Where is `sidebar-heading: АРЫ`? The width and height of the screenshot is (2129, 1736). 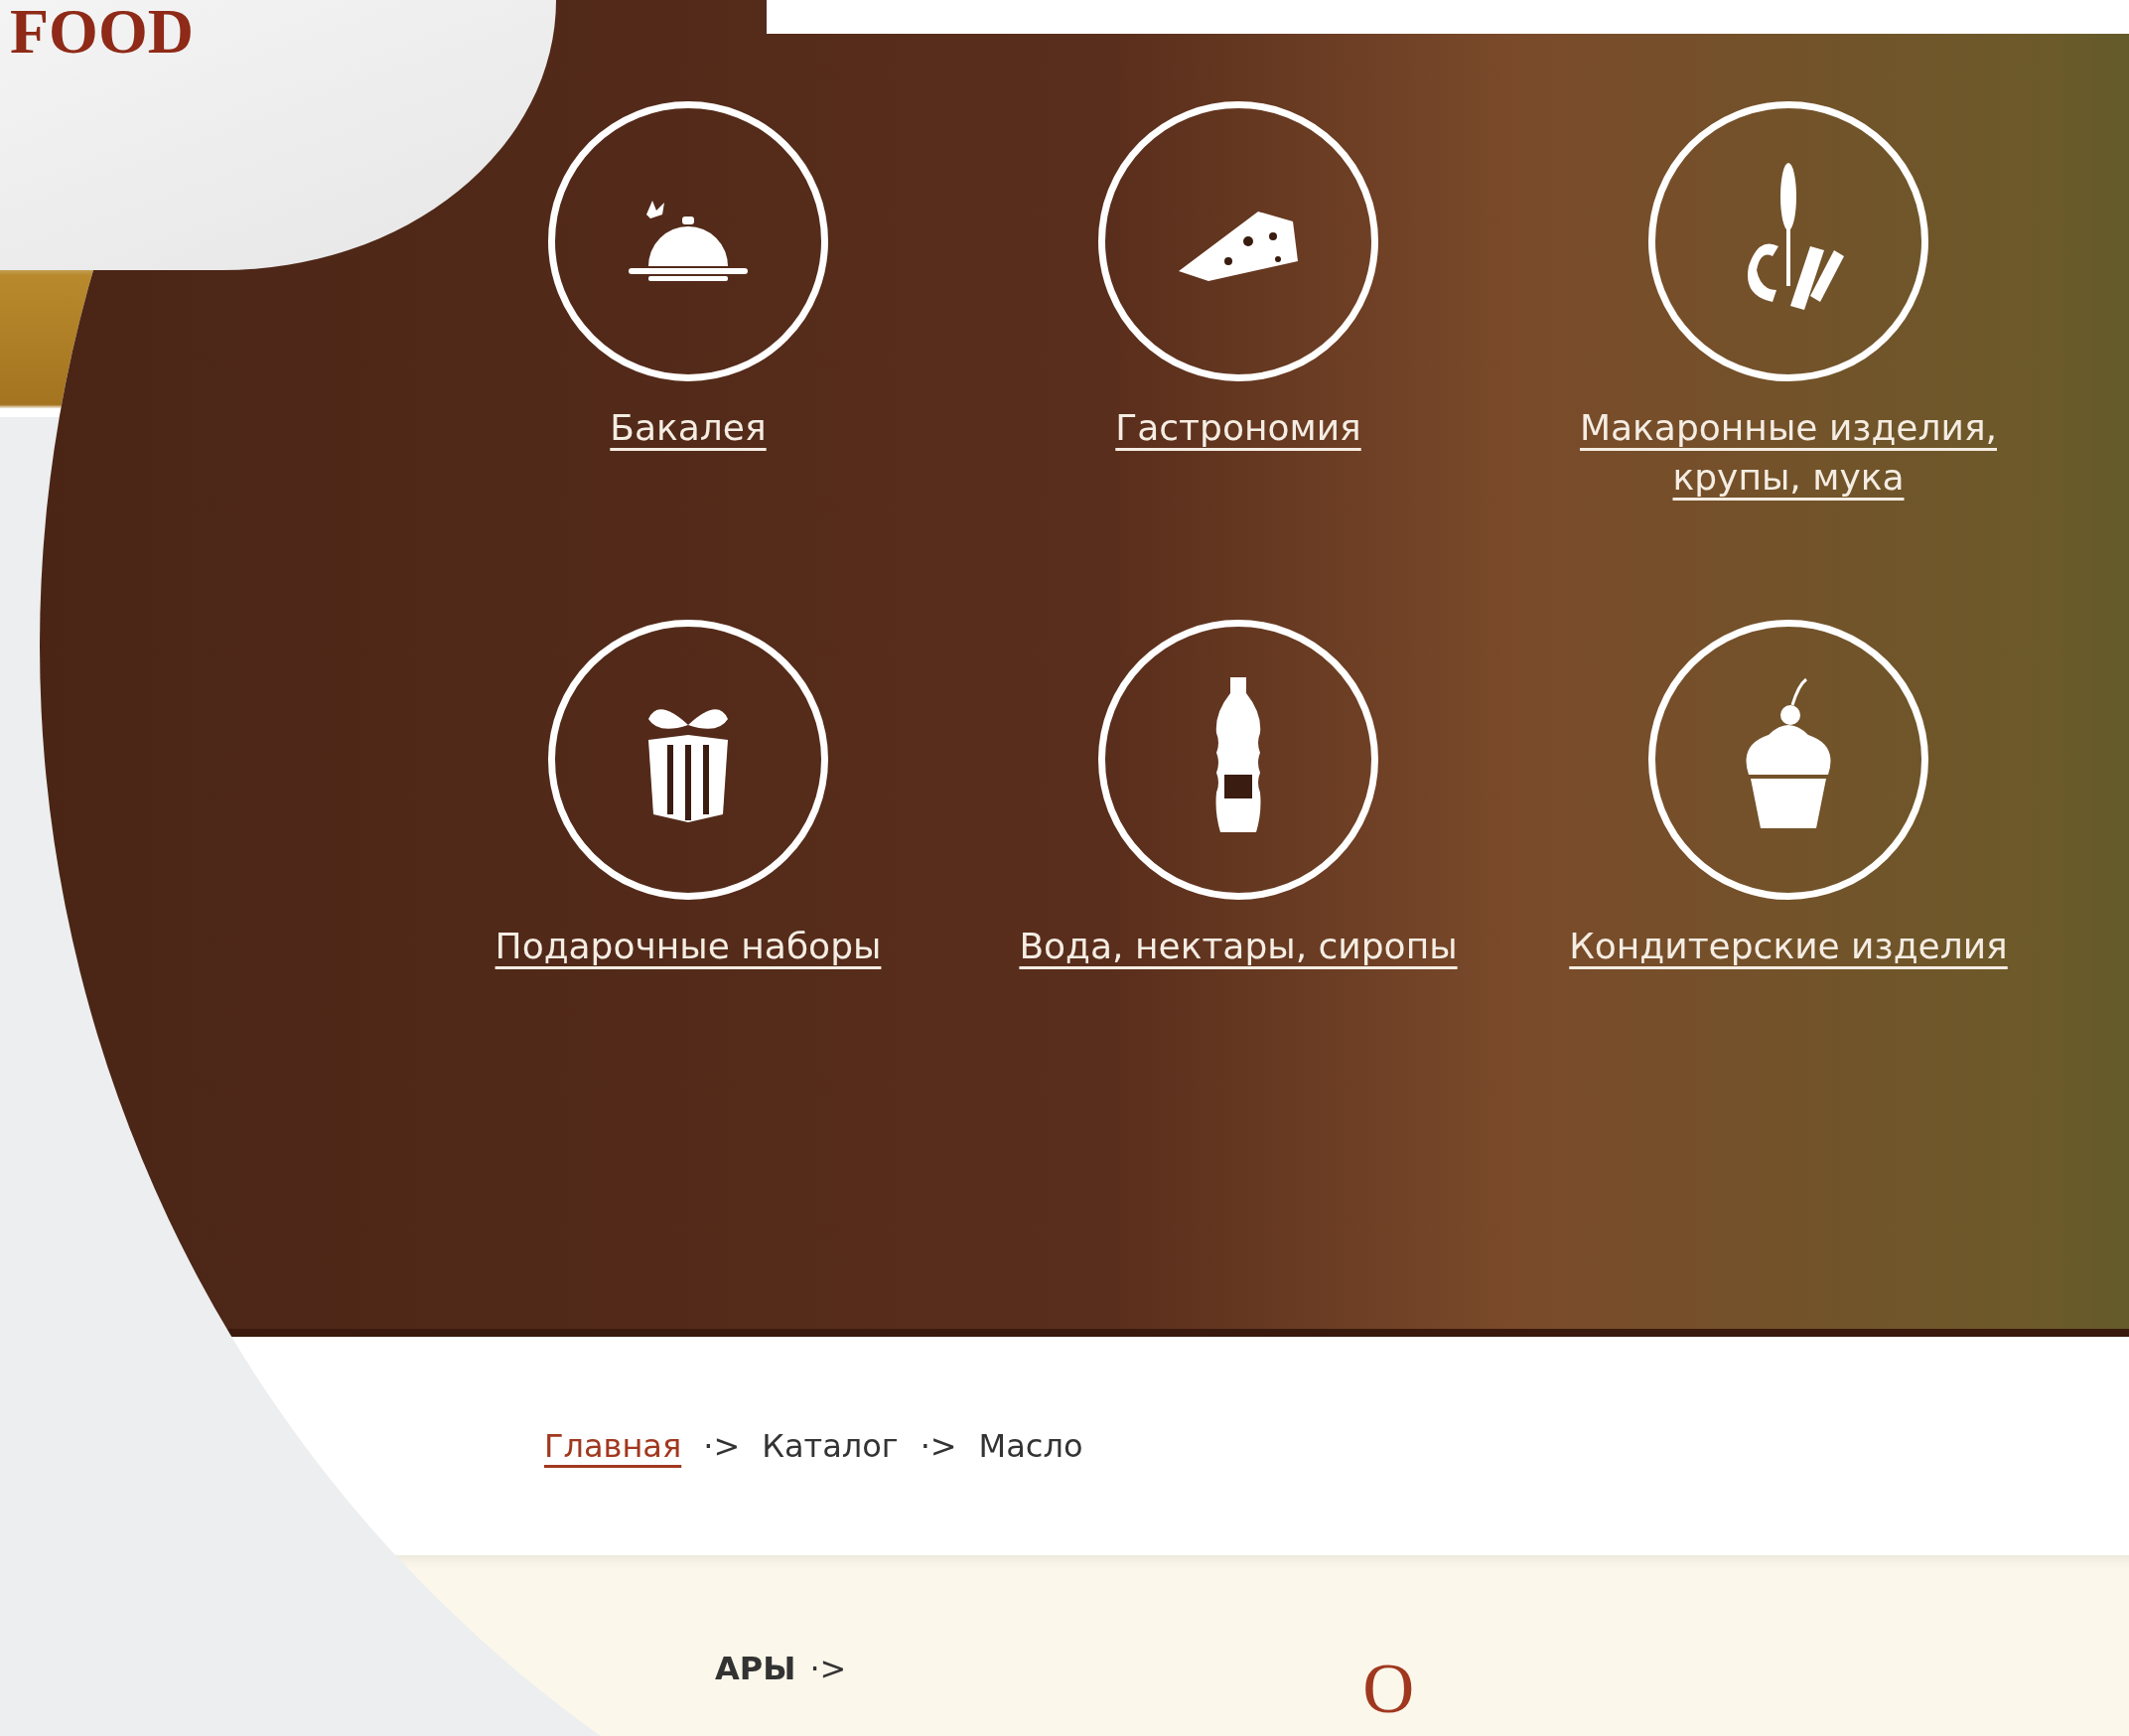
sidebar-heading: АРЫ is located at coordinates (756, 1668).